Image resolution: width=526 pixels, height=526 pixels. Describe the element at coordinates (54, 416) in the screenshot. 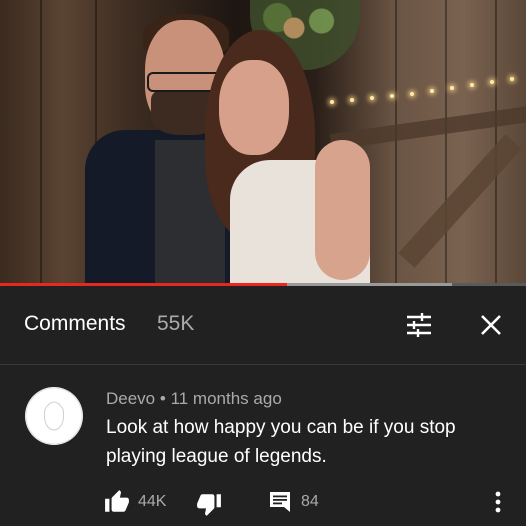

I see `avatar` at that location.